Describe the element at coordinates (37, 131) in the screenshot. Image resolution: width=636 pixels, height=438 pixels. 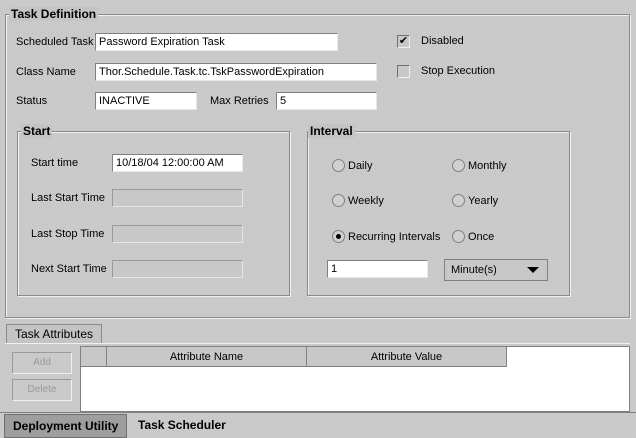
I see `start-title: Start` at that location.